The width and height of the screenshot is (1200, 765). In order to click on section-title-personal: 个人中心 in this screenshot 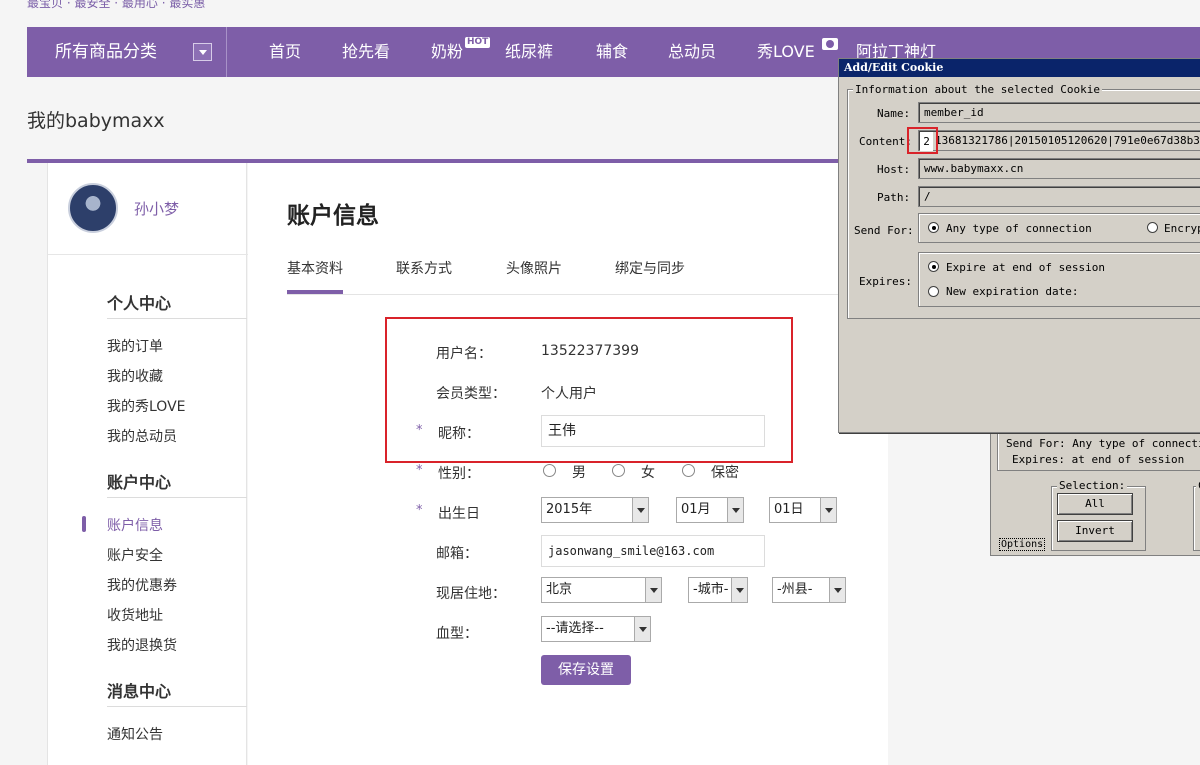, I will do `click(139, 303)`.